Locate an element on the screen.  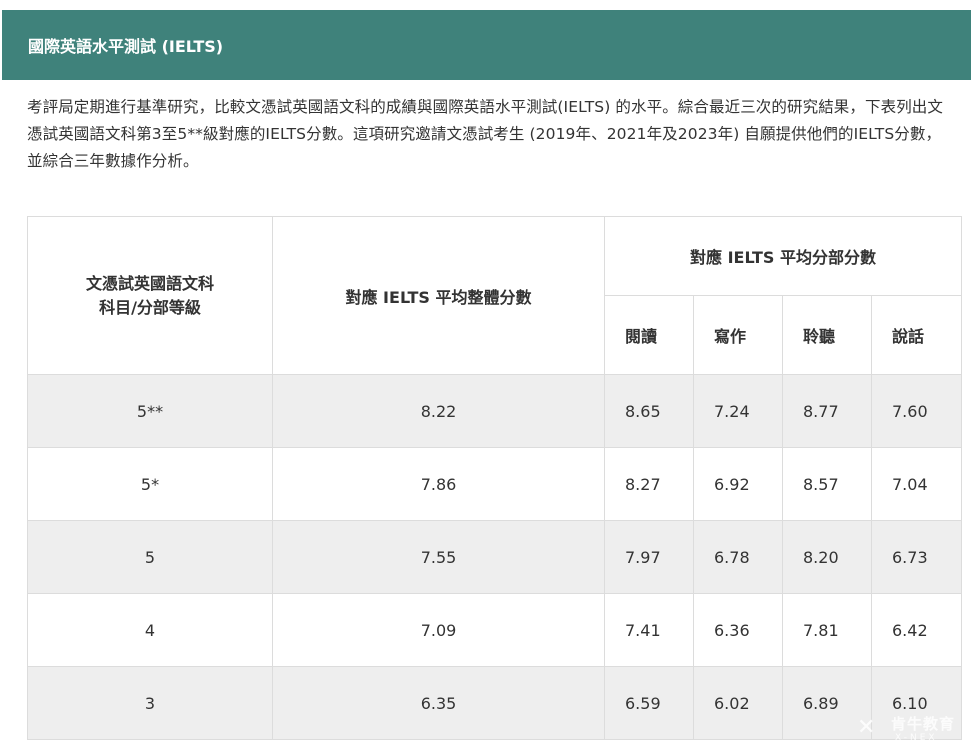
speaking-cell: 6.42 is located at coordinates (916, 630).